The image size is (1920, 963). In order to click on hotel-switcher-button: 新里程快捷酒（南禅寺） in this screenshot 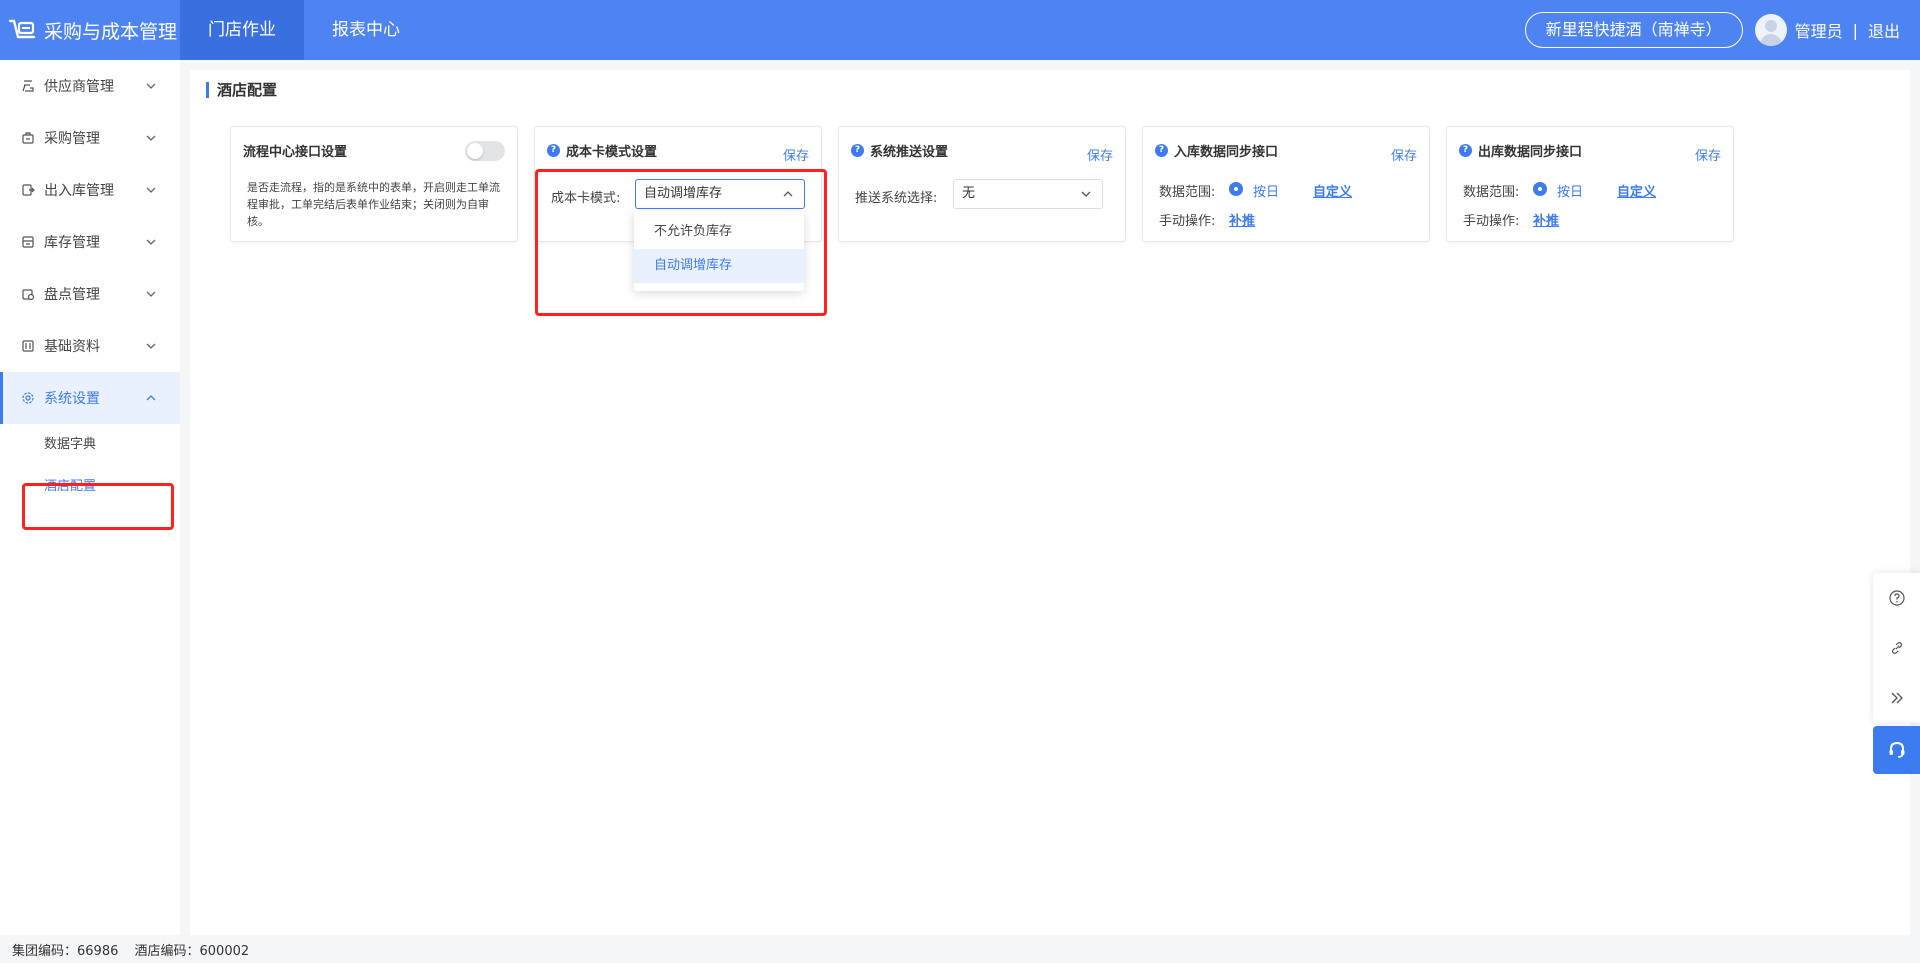, I will do `click(1633, 30)`.